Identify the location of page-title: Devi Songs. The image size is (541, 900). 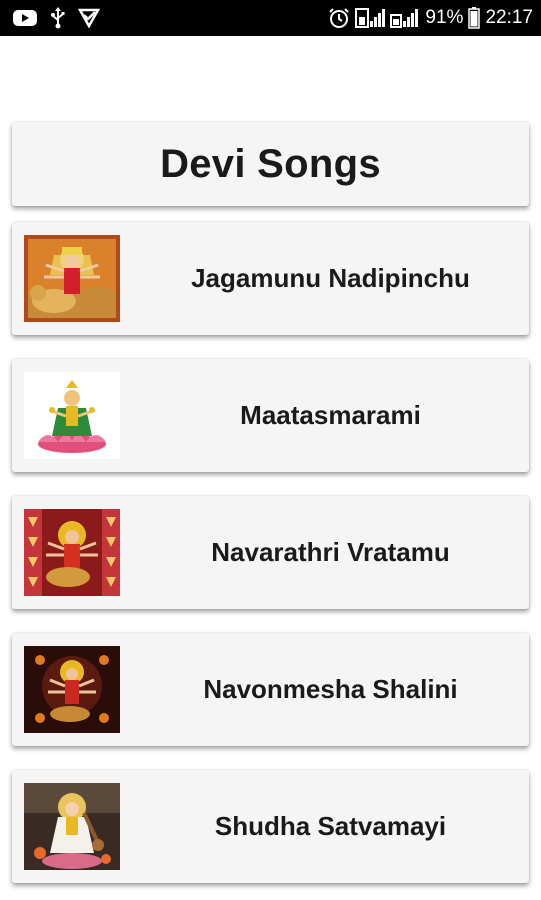
(270, 163).